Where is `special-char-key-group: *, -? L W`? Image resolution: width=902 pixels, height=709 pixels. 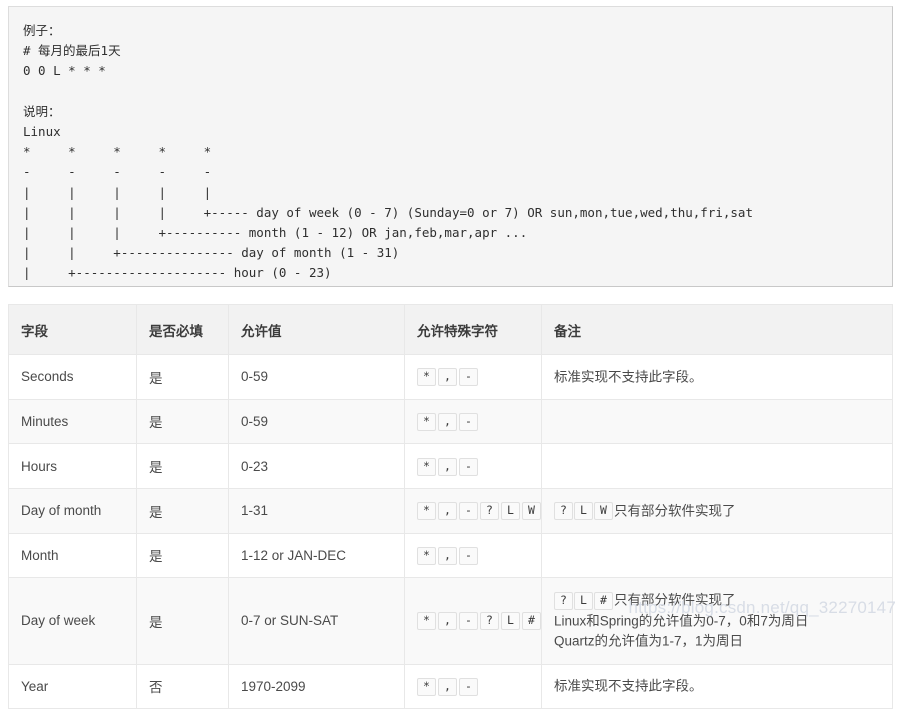
special-char-key-group: *, -? L W is located at coordinates (480, 511).